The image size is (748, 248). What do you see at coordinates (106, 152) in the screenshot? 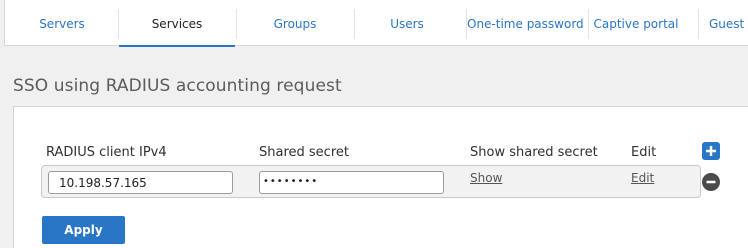
I see `column-header-client-ip: RADIUS client IPv4` at bounding box center [106, 152].